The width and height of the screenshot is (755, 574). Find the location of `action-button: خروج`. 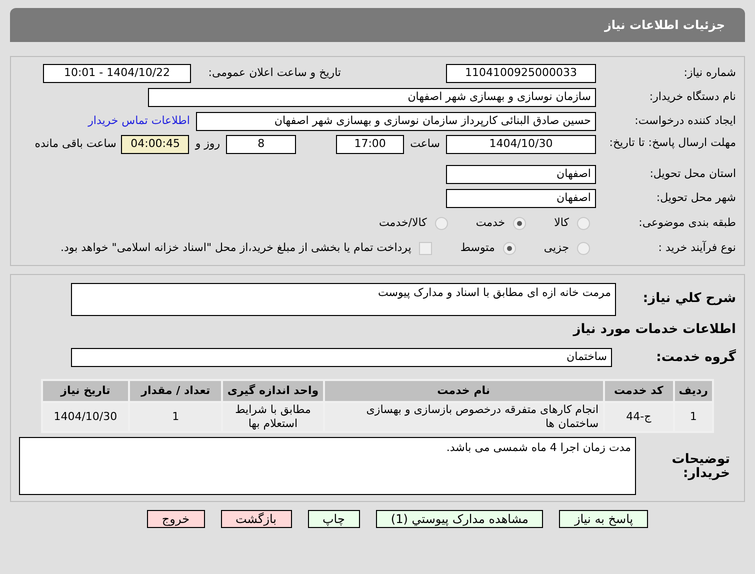

action-button: خروج is located at coordinates (175, 519).